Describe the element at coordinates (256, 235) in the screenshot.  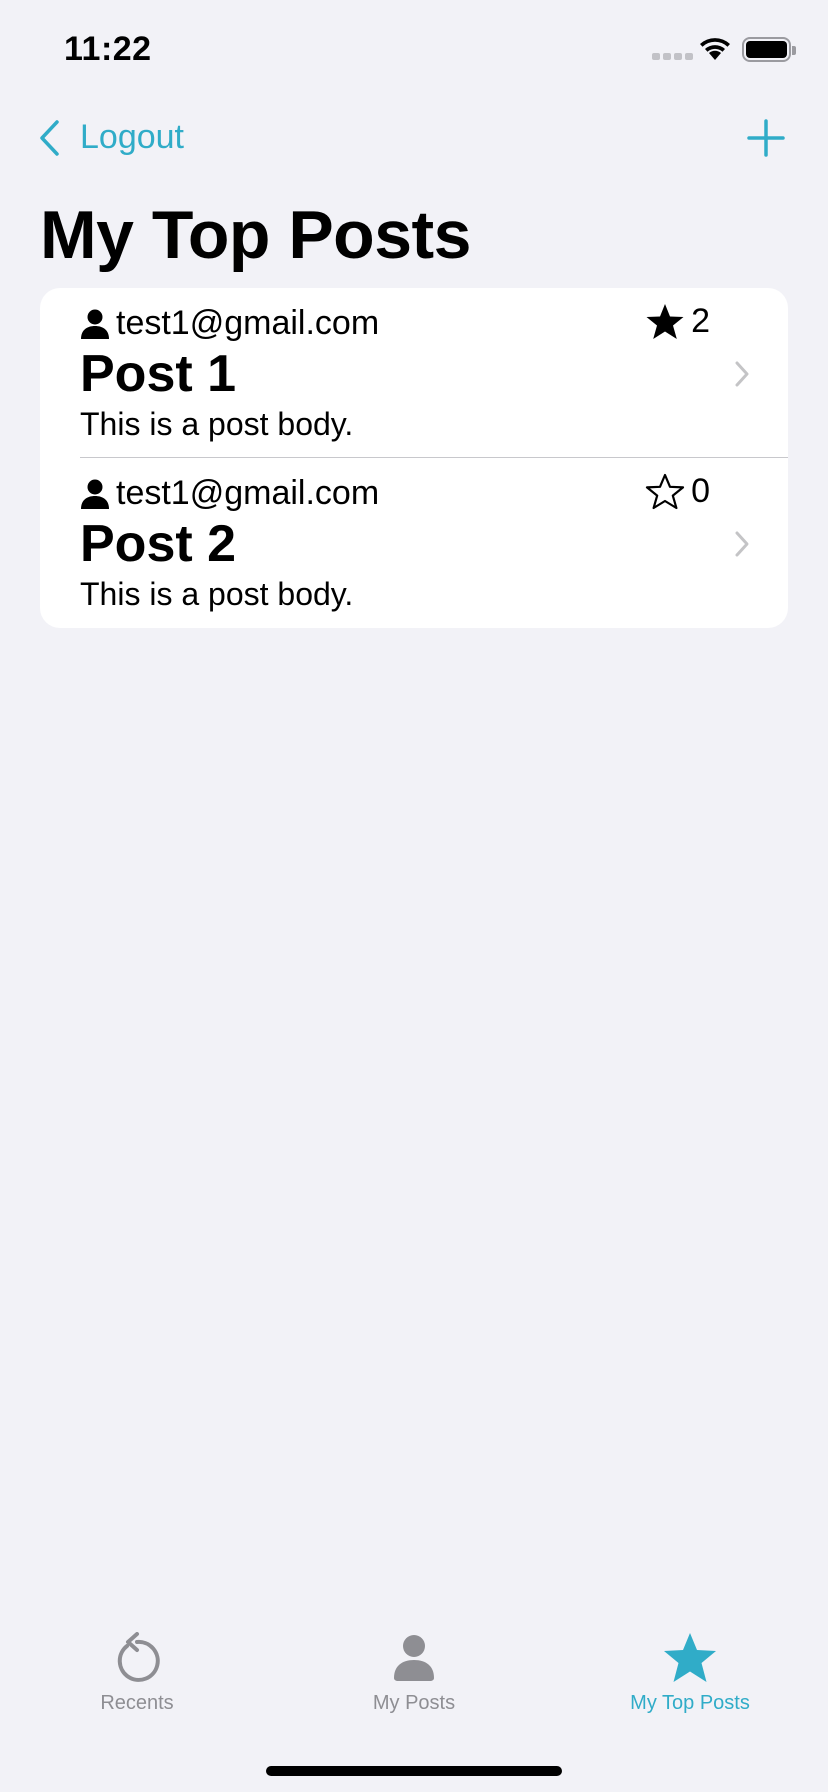
I see `page-title: My Top Posts` at that location.